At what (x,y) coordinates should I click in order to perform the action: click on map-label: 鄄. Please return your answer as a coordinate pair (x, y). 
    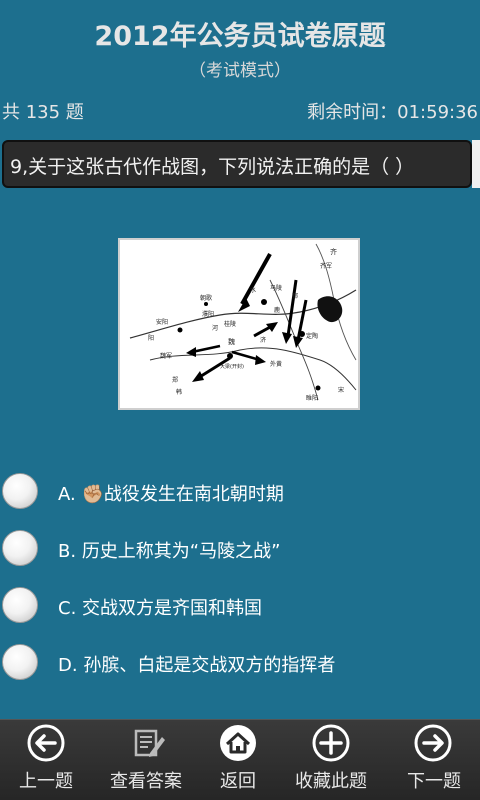
    Looking at the image, I should click on (295, 296).